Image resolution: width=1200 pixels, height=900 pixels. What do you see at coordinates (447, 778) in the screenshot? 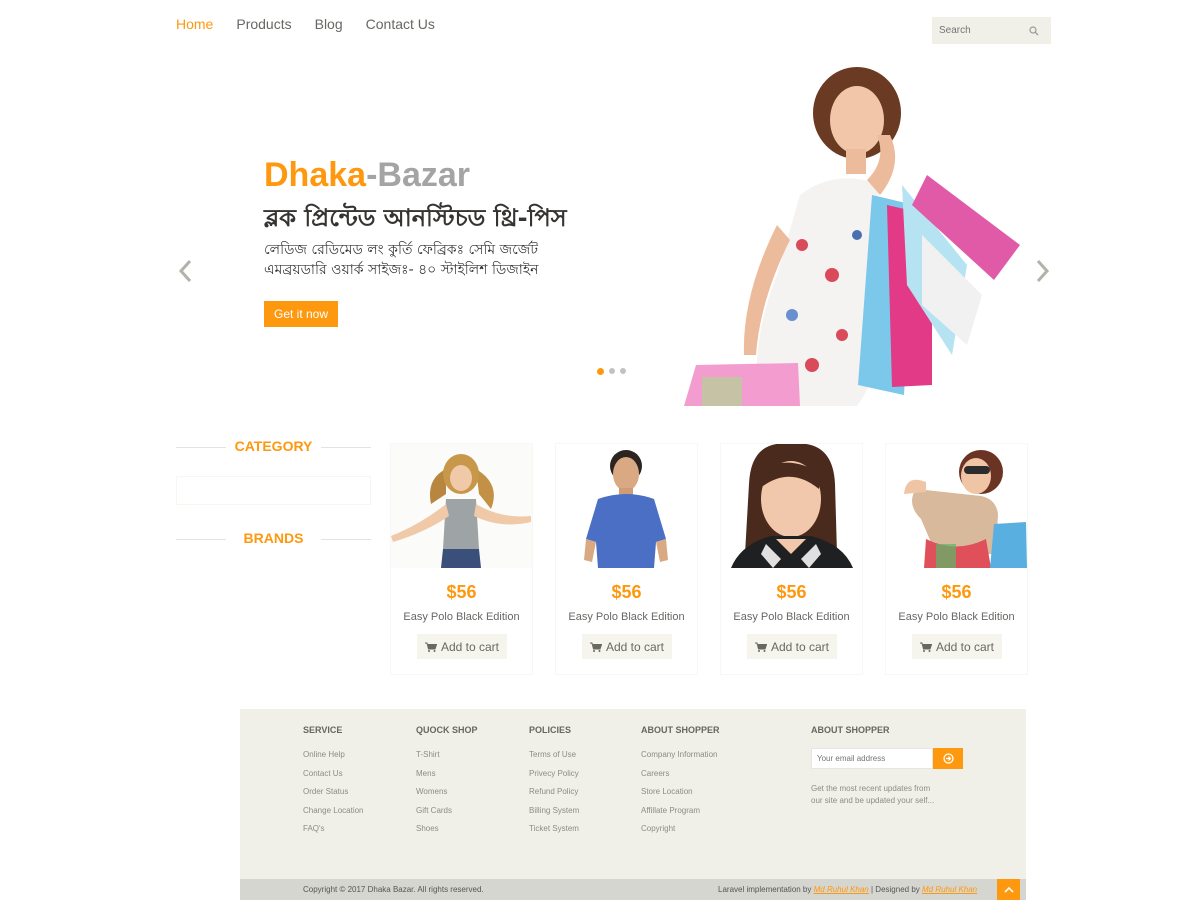
I see `footer-link: Mens` at bounding box center [447, 778].